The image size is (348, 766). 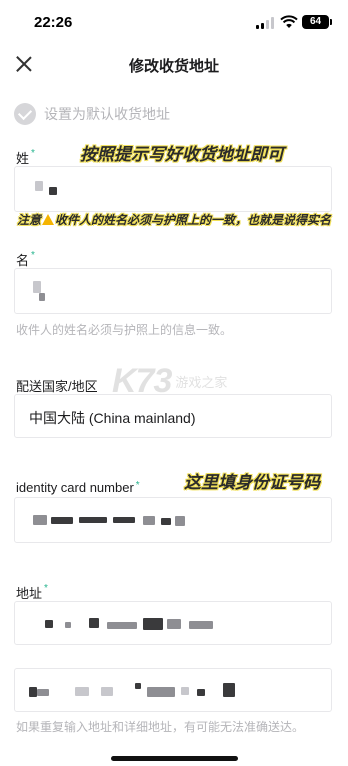 What do you see at coordinates (28, 220) in the screenshot?
I see `annotation-note-prefix: 注意` at bounding box center [28, 220].